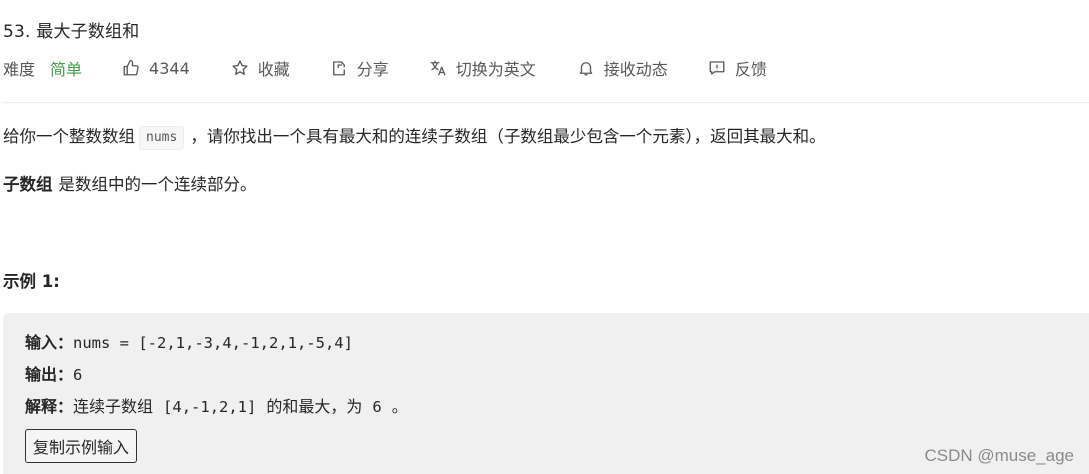 The height and width of the screenshot is (474, 1089). I want to click on explanation-label: 解释：, so click(49, 406).